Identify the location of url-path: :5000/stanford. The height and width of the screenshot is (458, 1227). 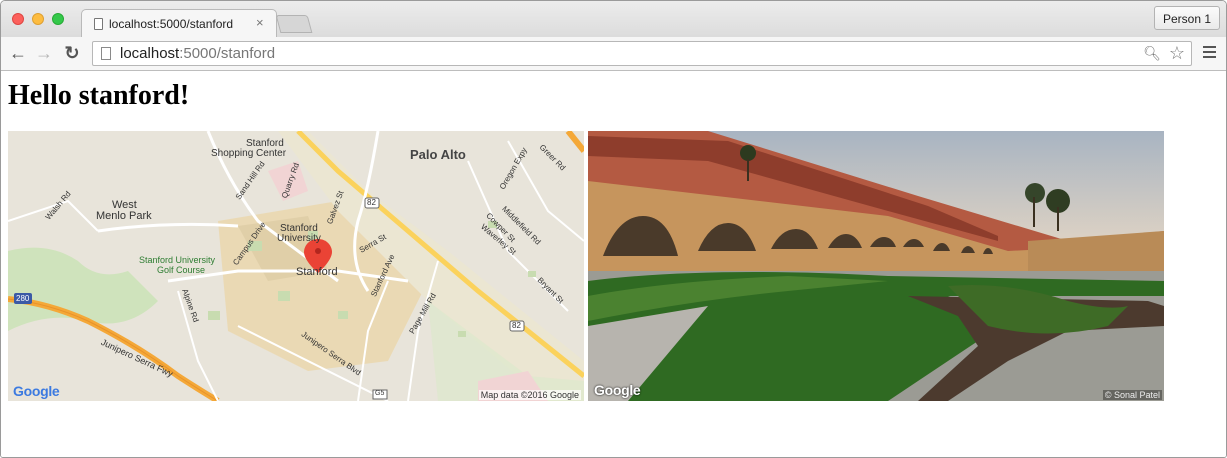
(227, 53).